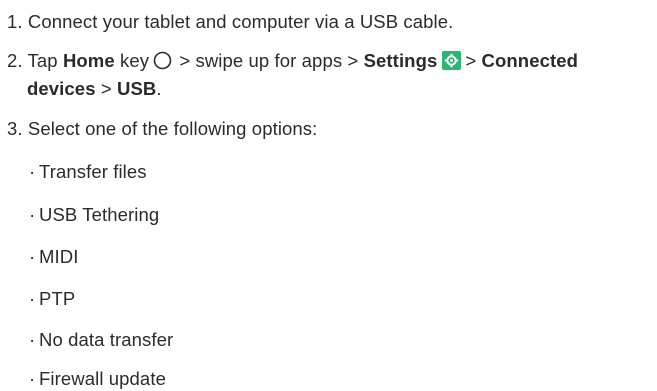 This screenshot has height=391, width=657. I want to click on connected-label: Connected, so click(530, 60).